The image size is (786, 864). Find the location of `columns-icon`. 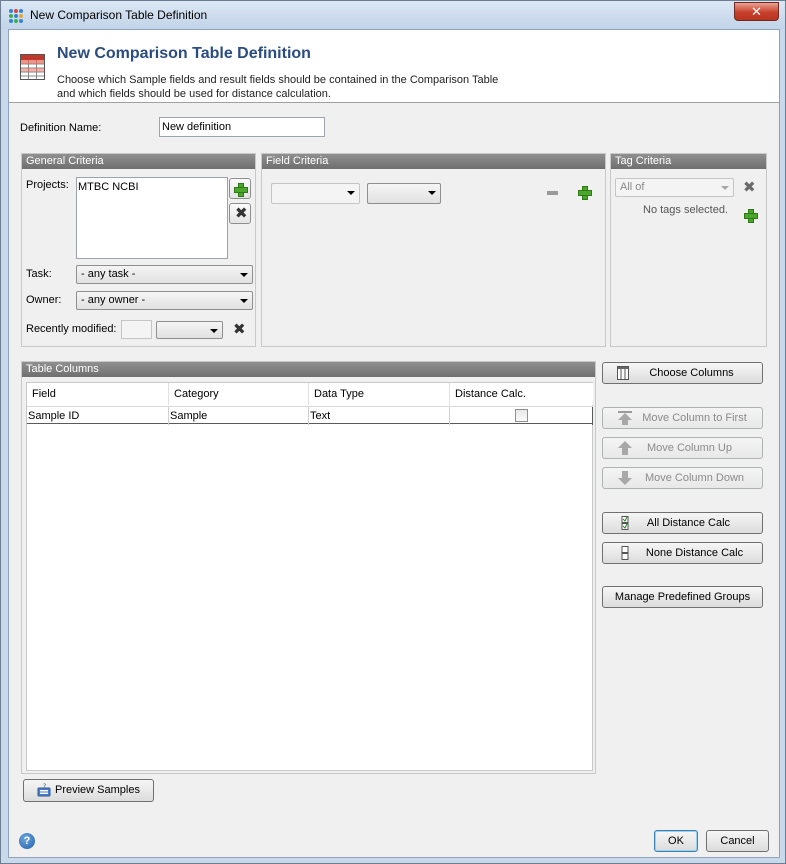

columns-icon is located at coordinates (623, 373).